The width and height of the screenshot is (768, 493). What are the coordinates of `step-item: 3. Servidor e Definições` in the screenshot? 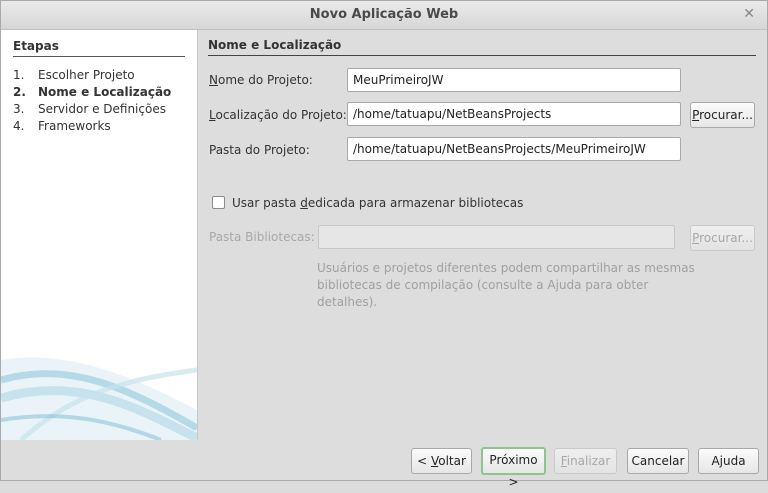 It's located at (89, 109).